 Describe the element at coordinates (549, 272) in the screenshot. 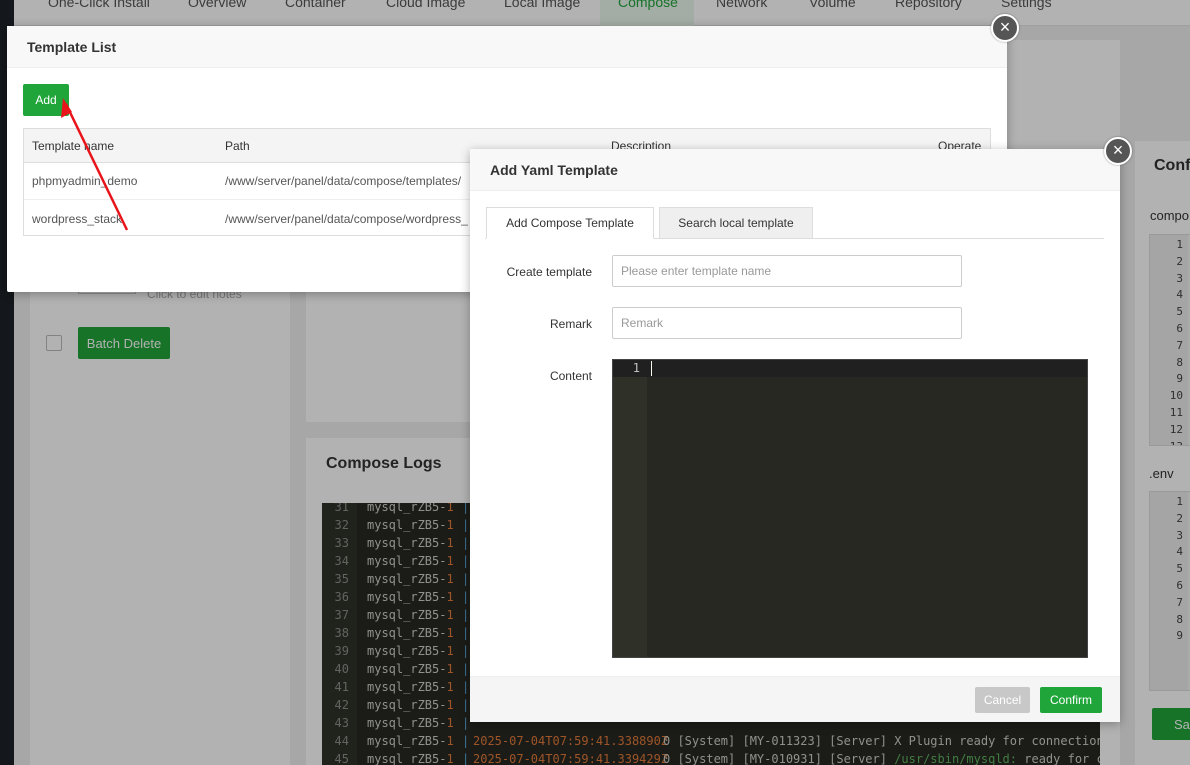

I see `create-template-label: Create template` at that location.